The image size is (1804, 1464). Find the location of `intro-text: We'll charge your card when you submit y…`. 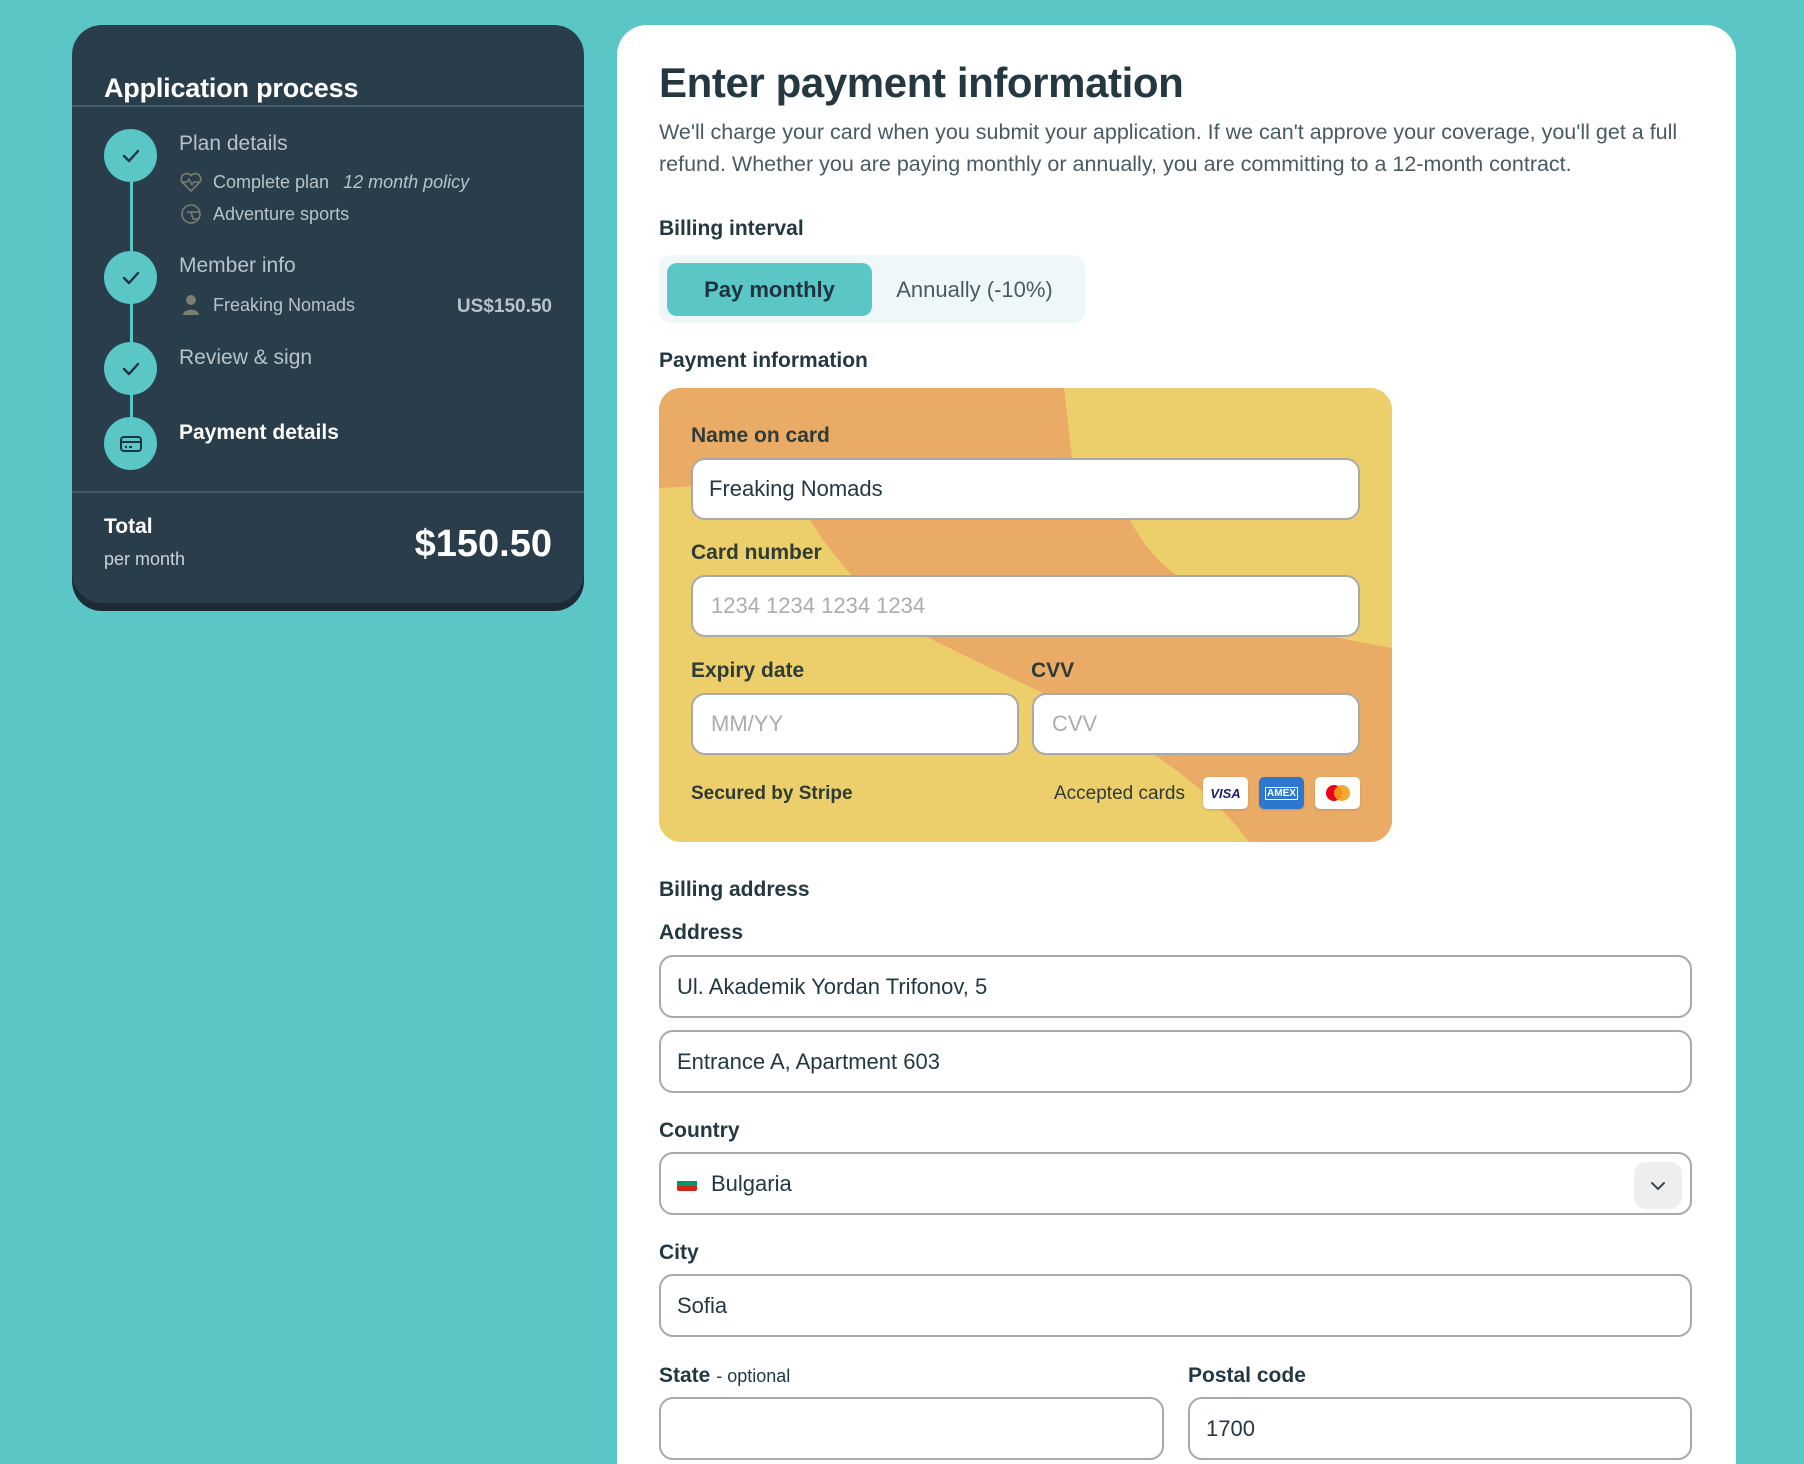

intro-text: We'll charge your card when you submit y… is located at coordinates (1168, 148).